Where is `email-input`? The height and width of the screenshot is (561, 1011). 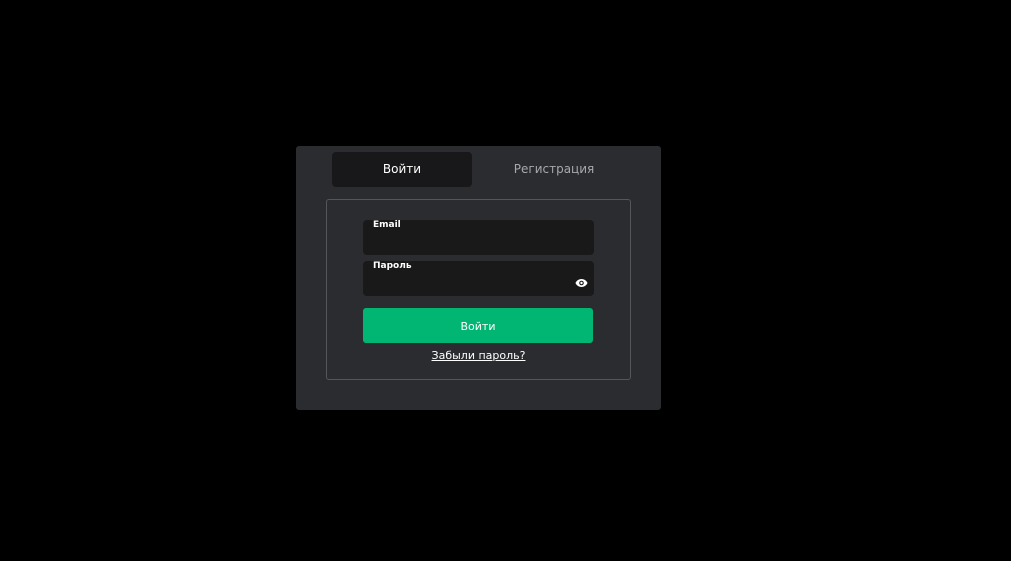 email-input is located at coordinates (470, 243).